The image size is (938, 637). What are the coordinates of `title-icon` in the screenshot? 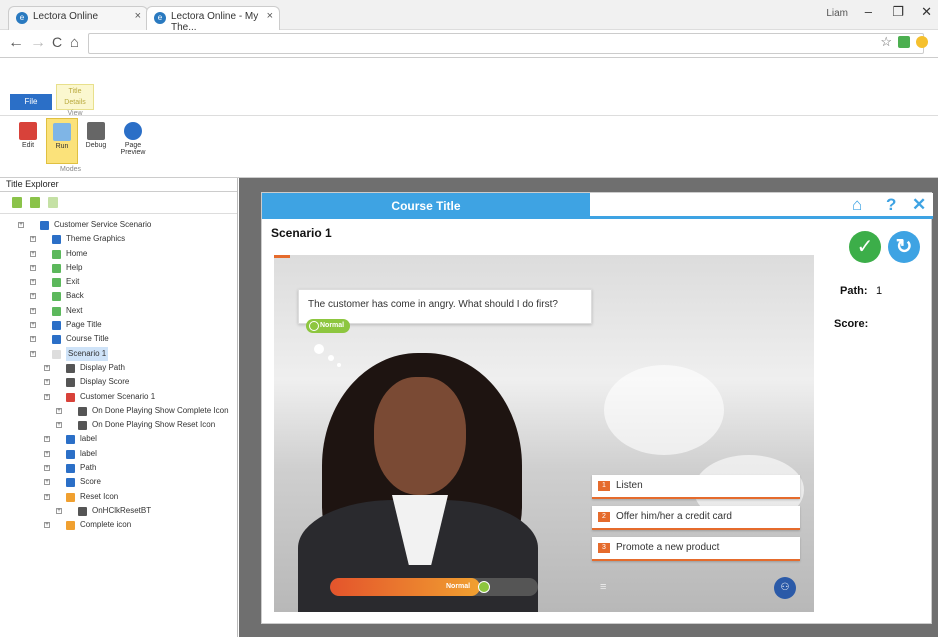 It's located at (44, 225).